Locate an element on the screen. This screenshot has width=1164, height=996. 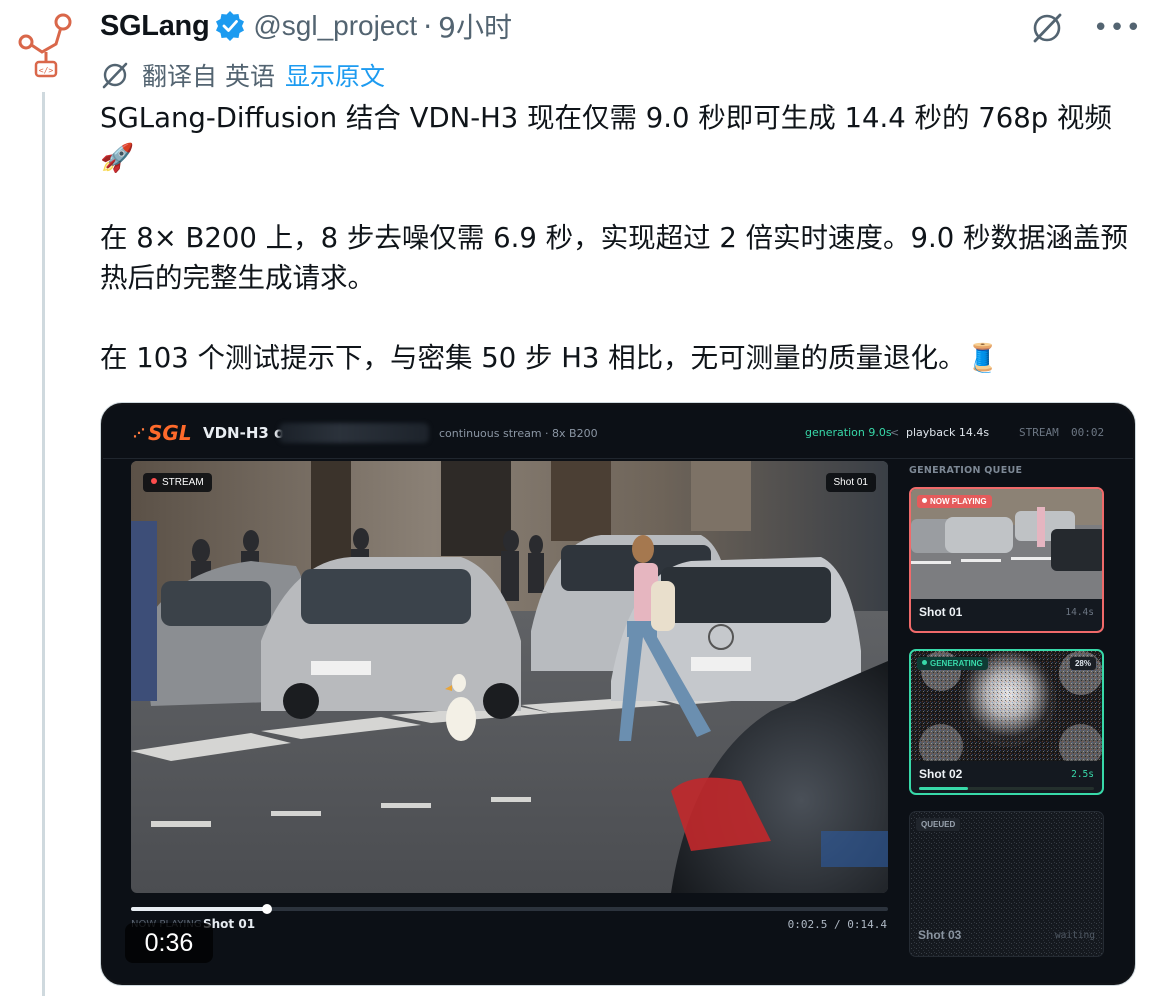
timecode: 0:02.5 / 0:14.4 is located at coordinates (837, 924).